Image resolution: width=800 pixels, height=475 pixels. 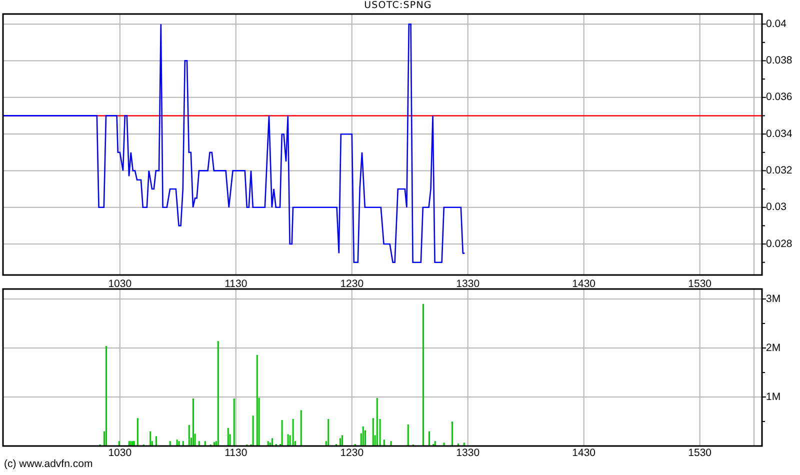 What do you see at coordinates (779, 60) in the screenshot?
I see `y-axis-label: 0.038` at bounding box center [779, 60].